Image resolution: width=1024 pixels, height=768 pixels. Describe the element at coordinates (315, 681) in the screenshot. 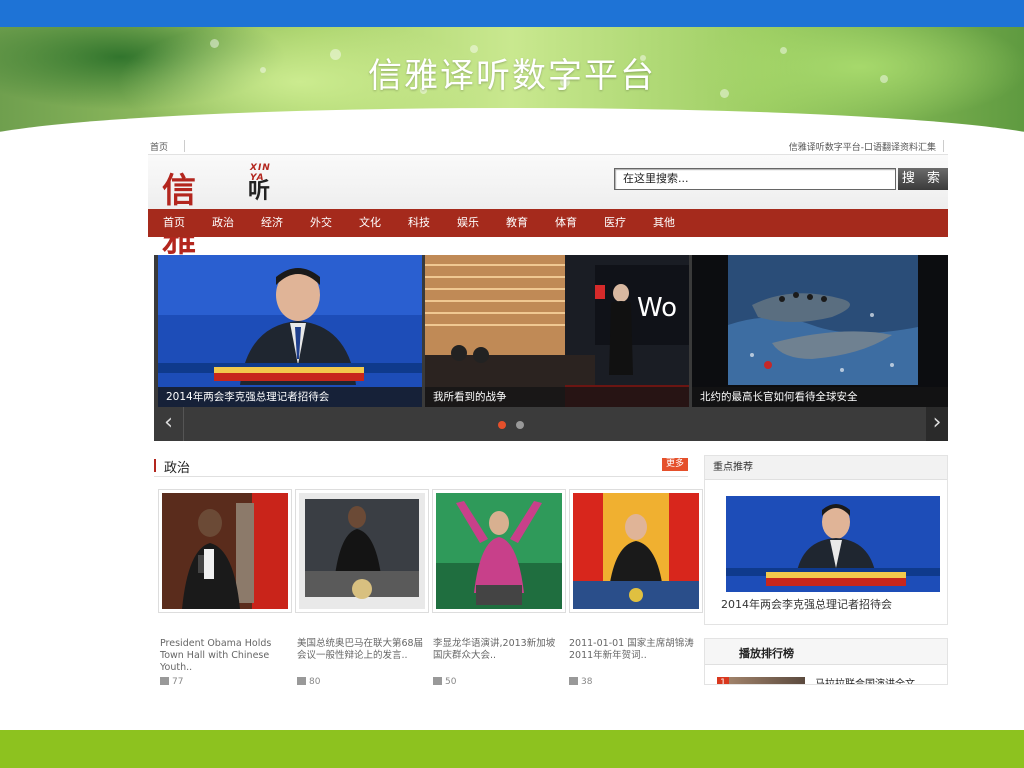

I see `play-count-value: 80` at that location.